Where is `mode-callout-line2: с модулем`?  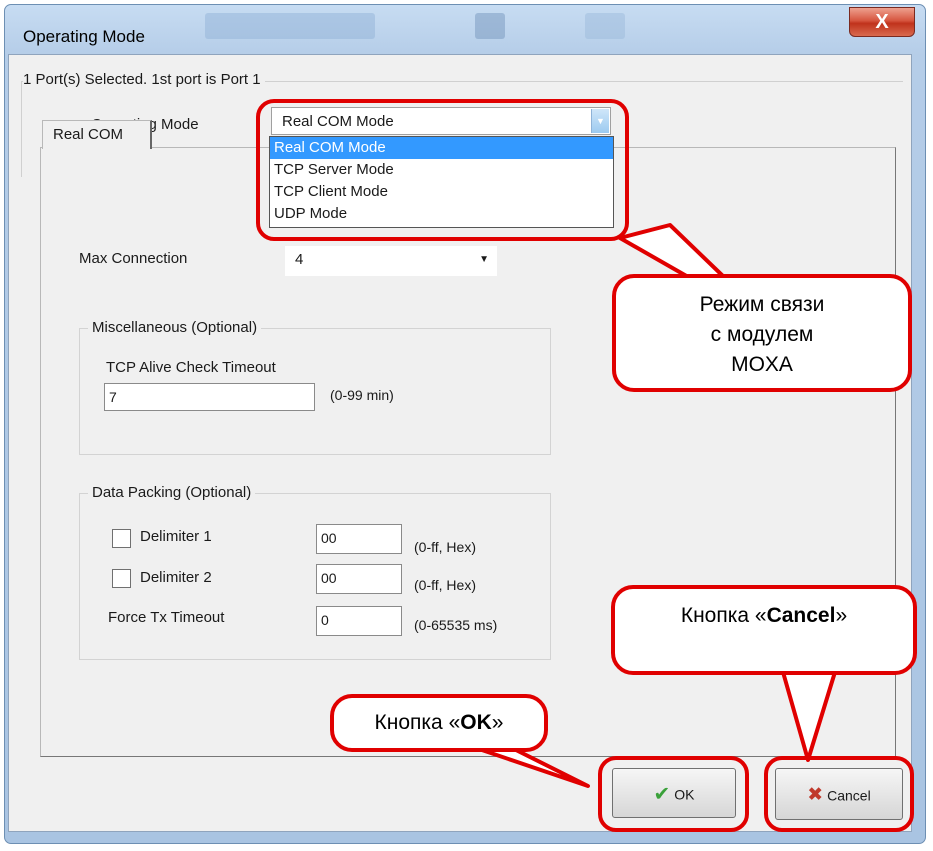
mode-callout-line2: с модулем is located at coordinates (762, 334).